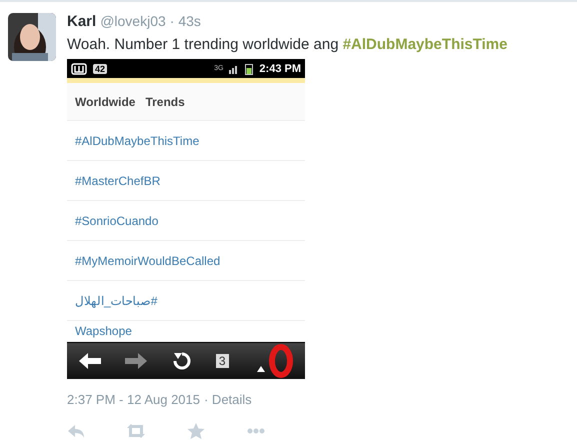  What do you see at coordinates (186, 102) in the screenshot?
I see `trends-heading: Worldwide Trends` at bounding box center [186, 102].